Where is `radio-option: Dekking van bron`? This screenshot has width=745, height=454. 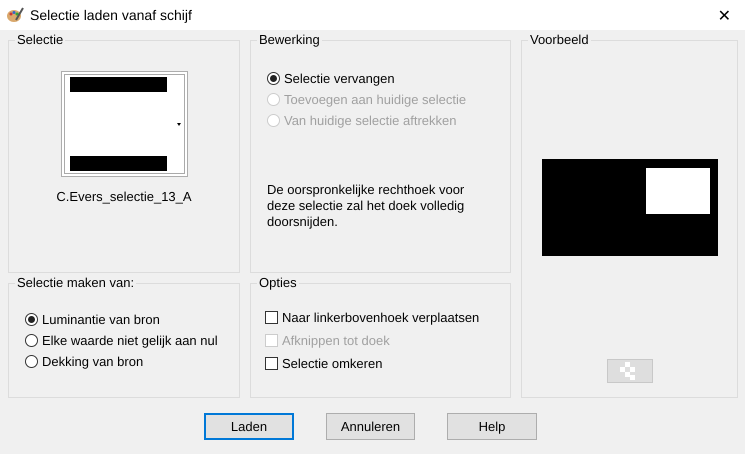 radio-option: Dekking van bron is located at coordinates (124, 361).